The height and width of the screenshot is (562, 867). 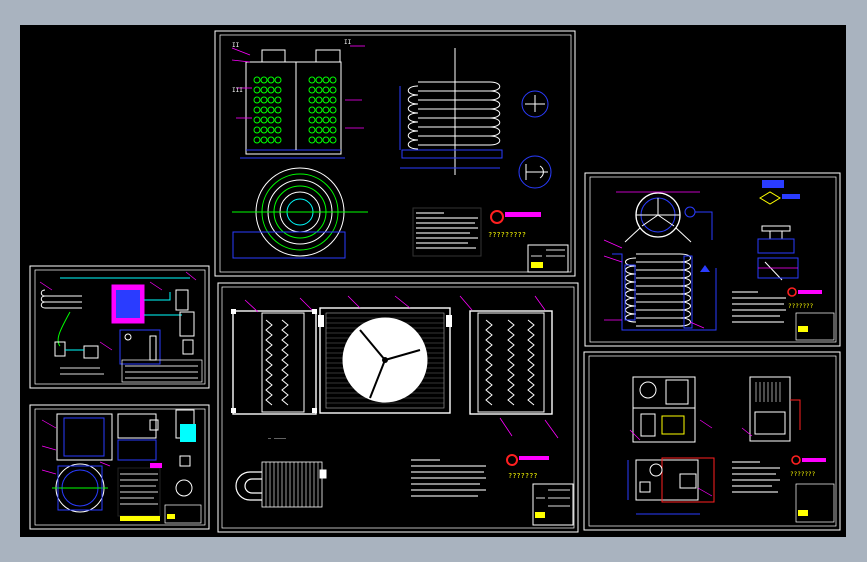 I want to click on view-caption: — ————, so click(x=277, y=439).